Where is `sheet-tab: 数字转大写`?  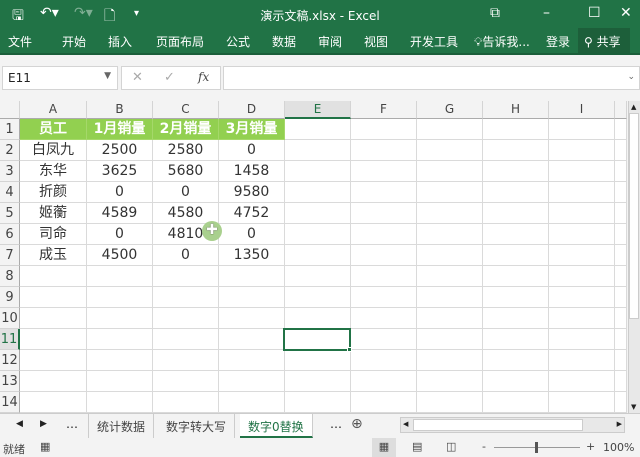 sheet-tab: 数字转大写 is located at coordinates (197, 426).